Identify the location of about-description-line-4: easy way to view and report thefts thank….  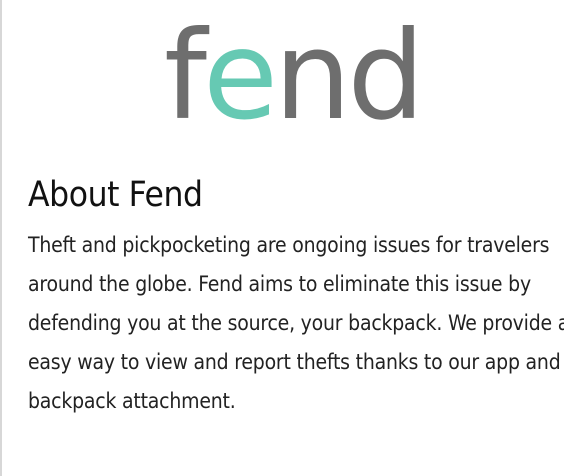
(294, 362).